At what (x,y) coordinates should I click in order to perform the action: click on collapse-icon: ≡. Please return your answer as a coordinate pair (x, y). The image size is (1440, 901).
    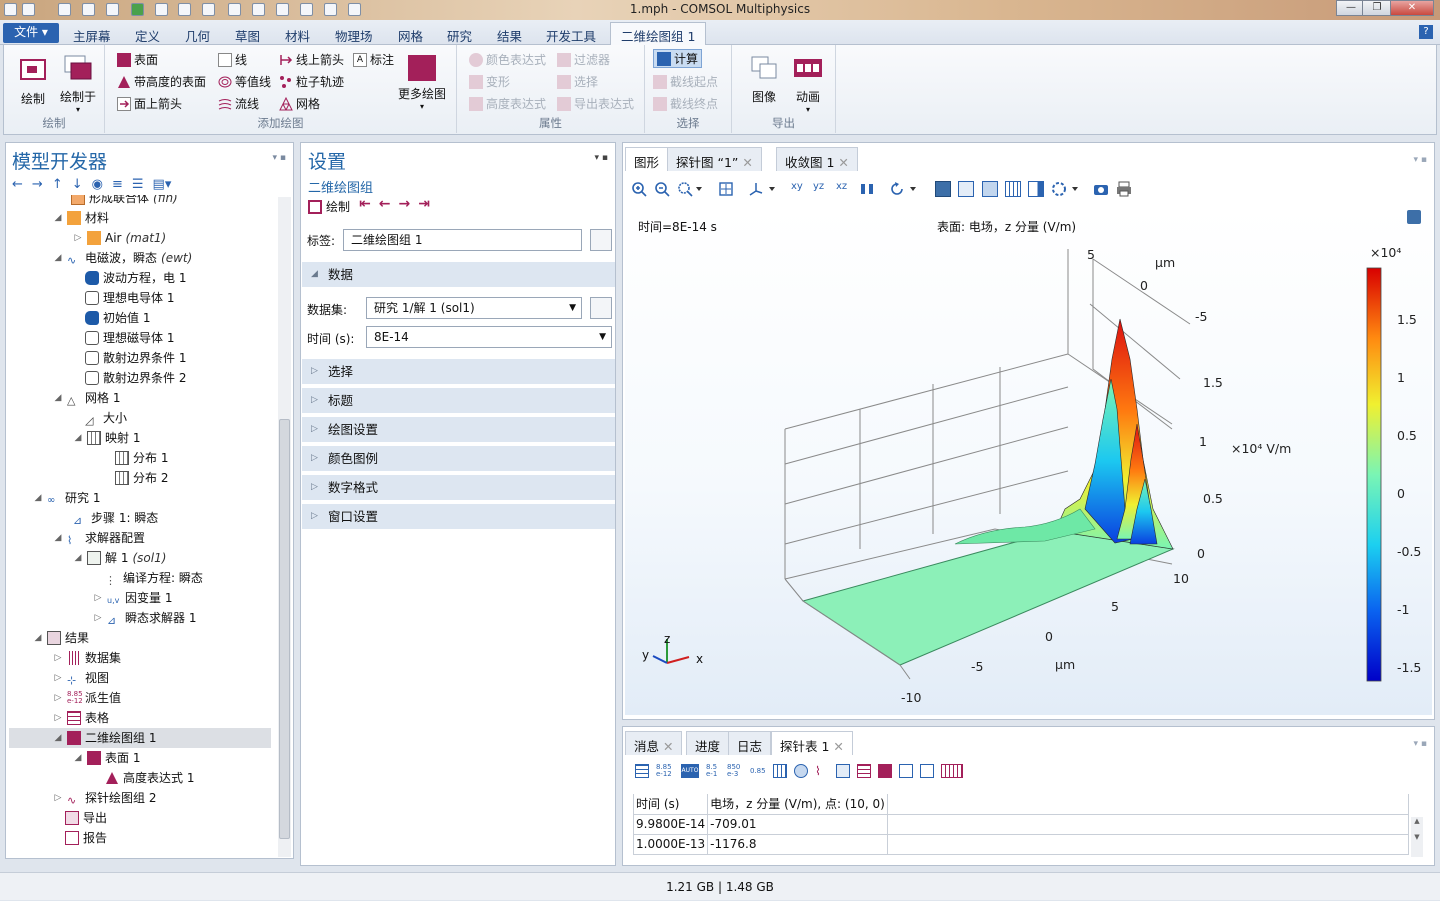
    Looking at the image, I should click on (117, 184).